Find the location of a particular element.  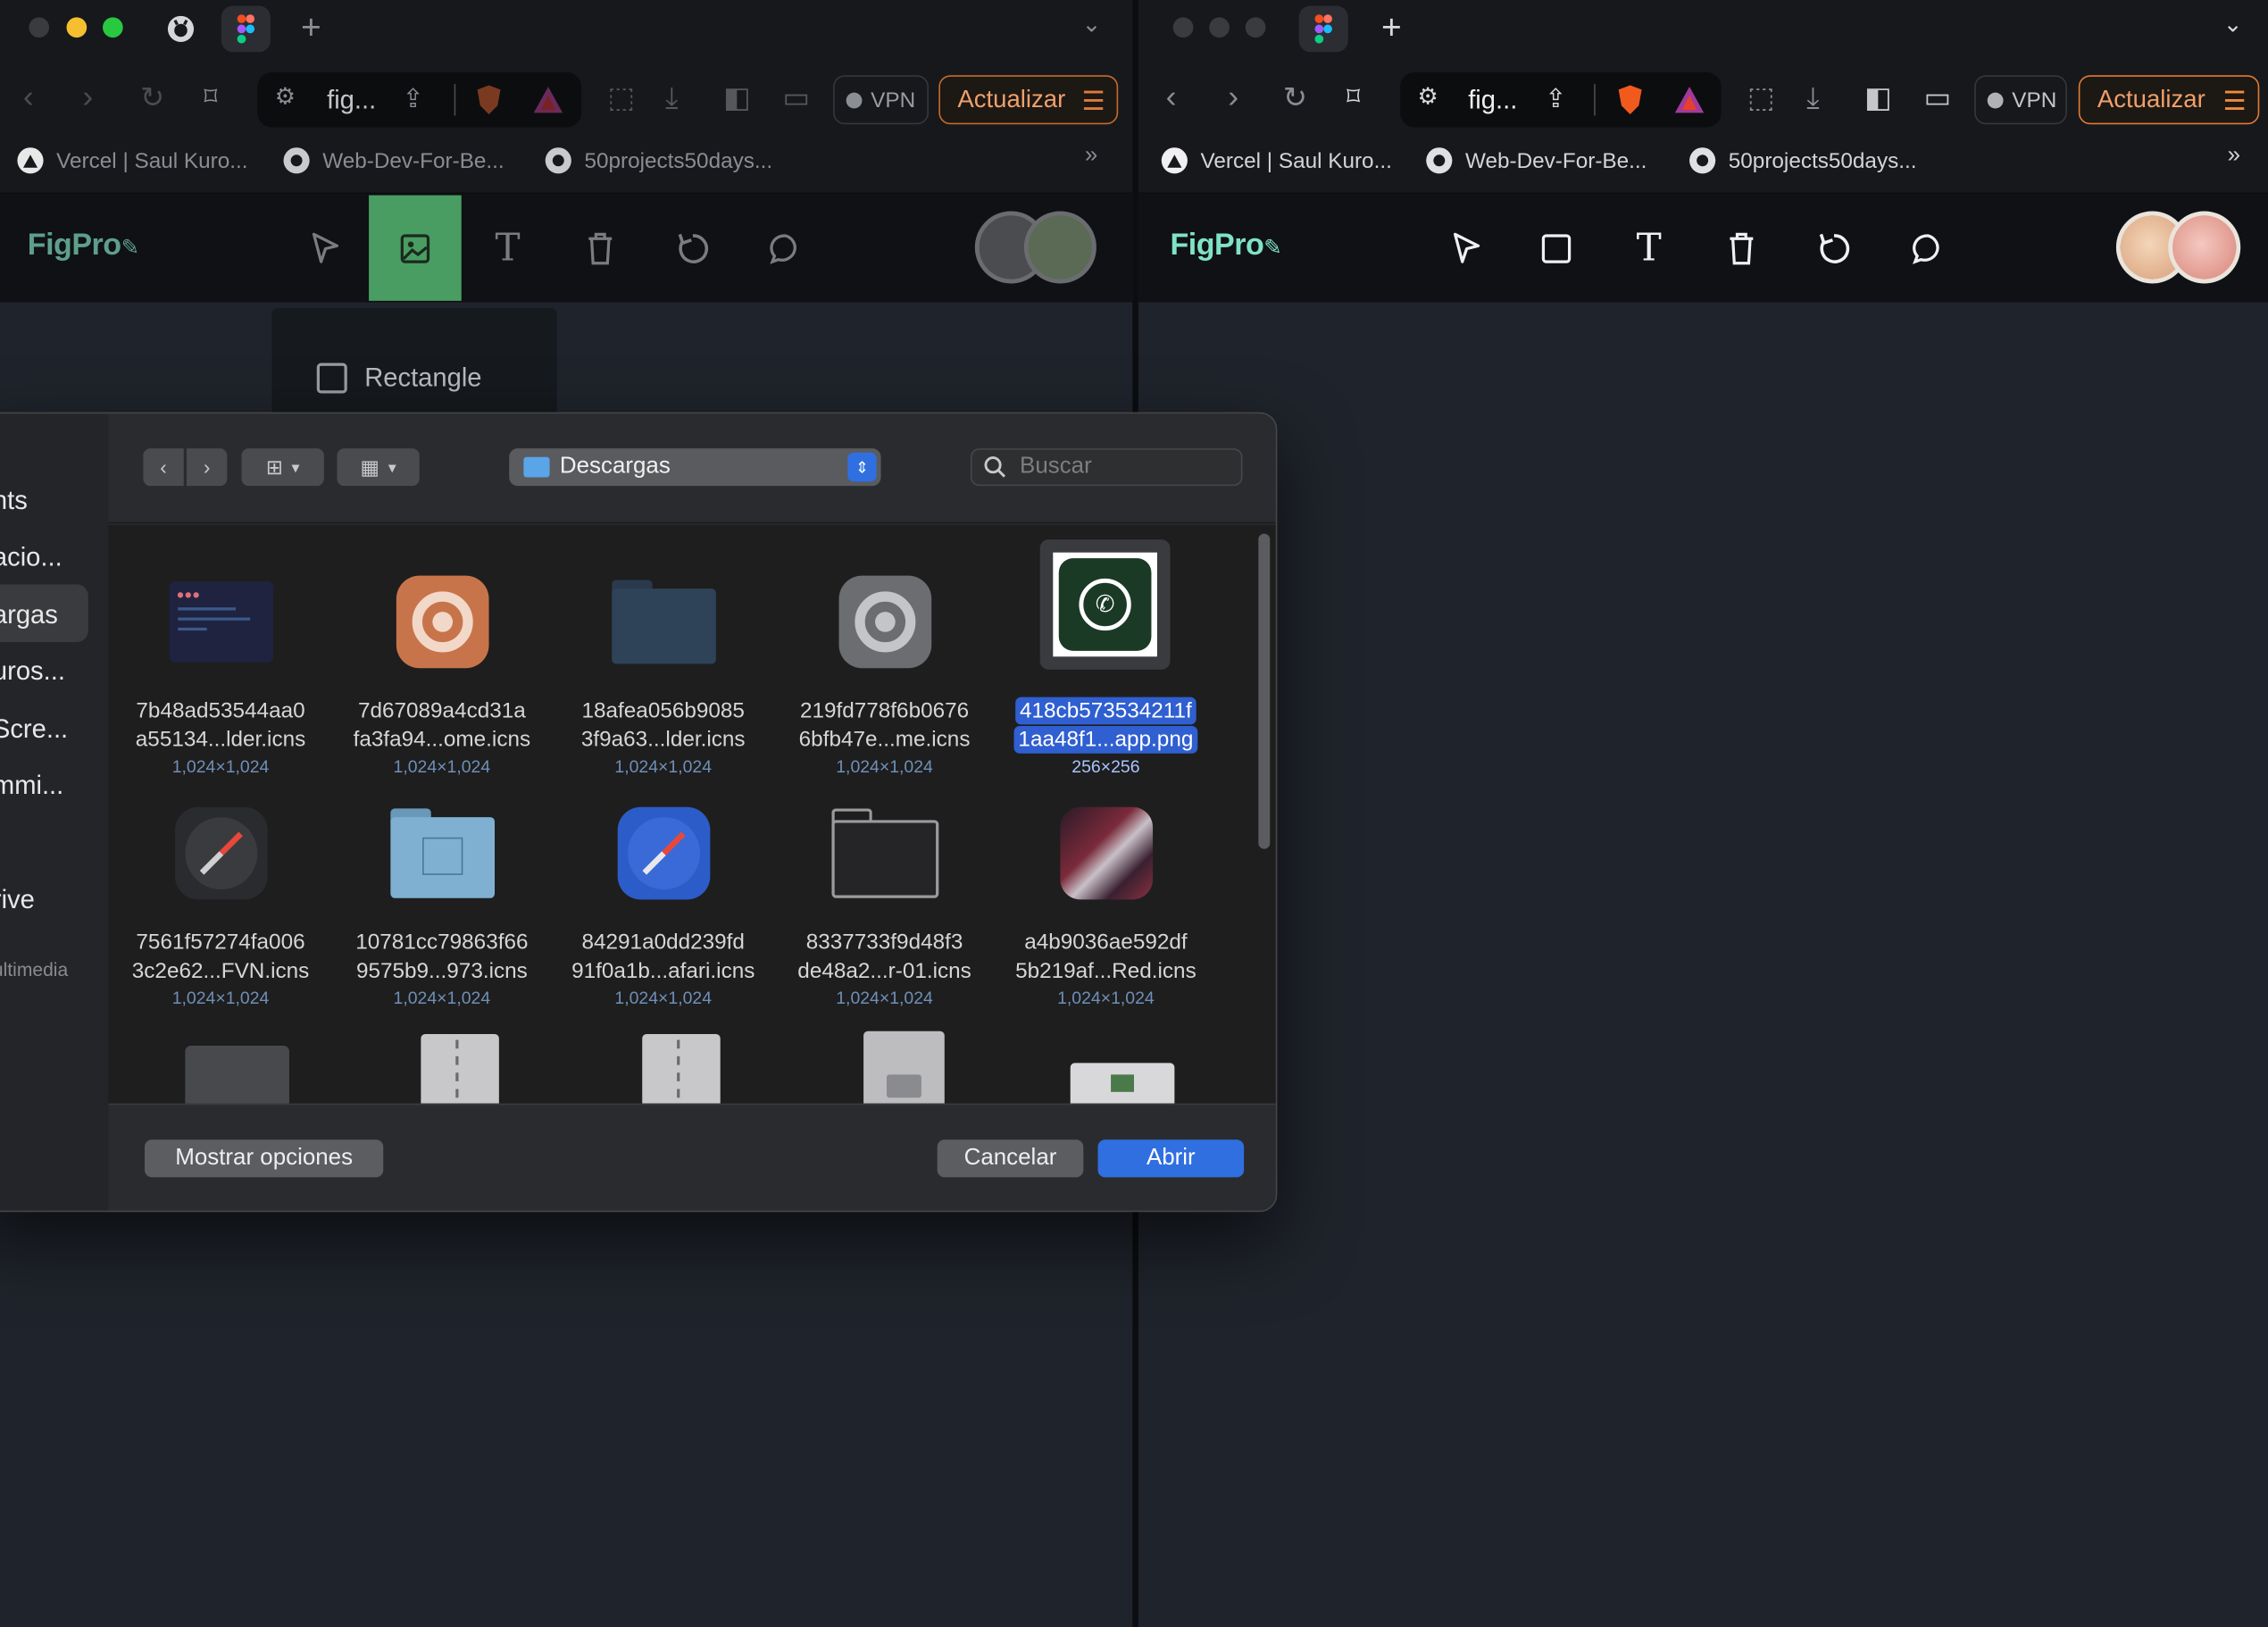

vercel-icon is located at coordinates (1174, 160).